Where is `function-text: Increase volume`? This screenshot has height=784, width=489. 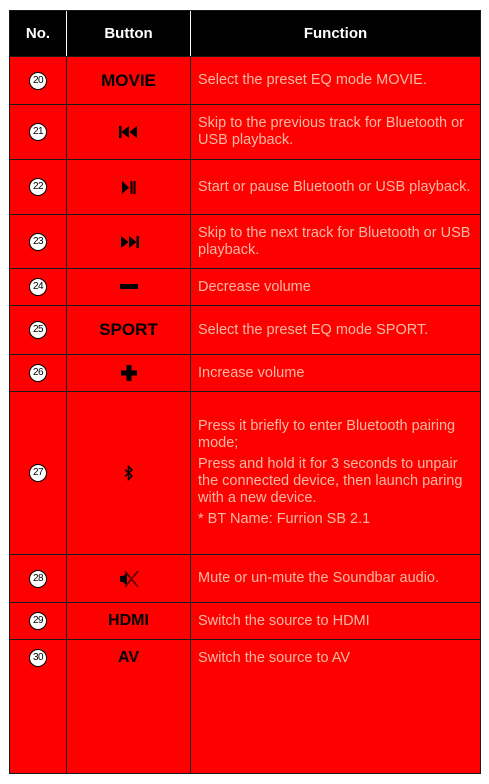 function-text: Increase volume is located at coordinates (251, 372).